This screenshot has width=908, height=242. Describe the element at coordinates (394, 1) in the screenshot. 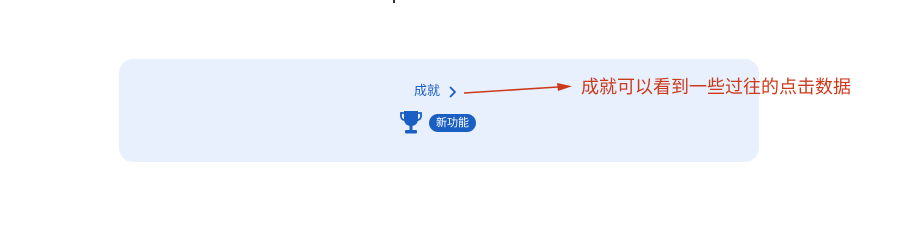

I see `top-edge-mark` at that location.